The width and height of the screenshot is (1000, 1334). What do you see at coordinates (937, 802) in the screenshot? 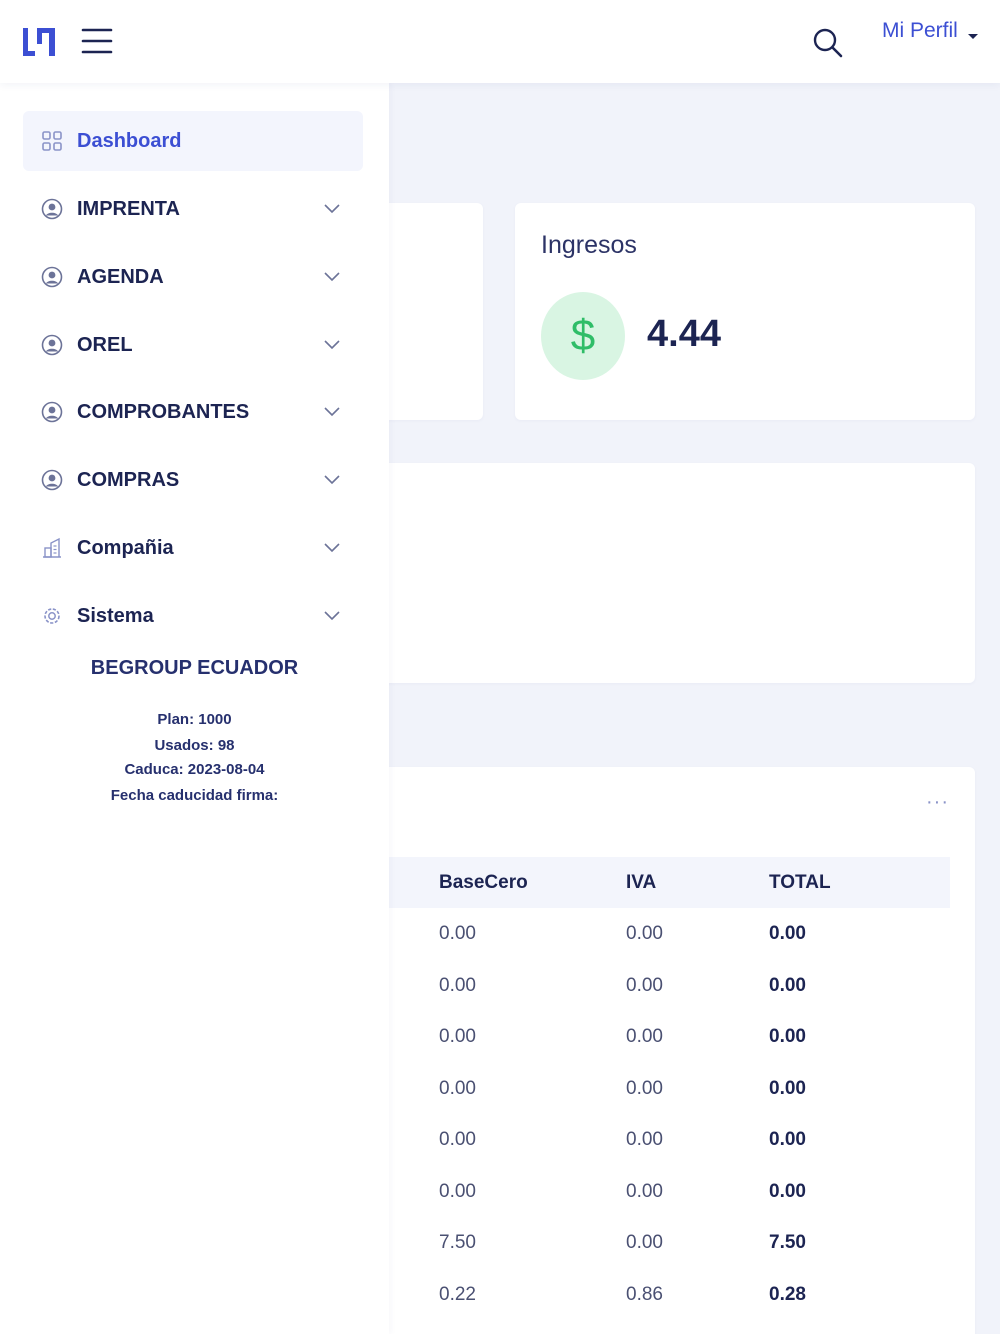
I see `more-options-icon: ···` at bounding box center [937, 802].